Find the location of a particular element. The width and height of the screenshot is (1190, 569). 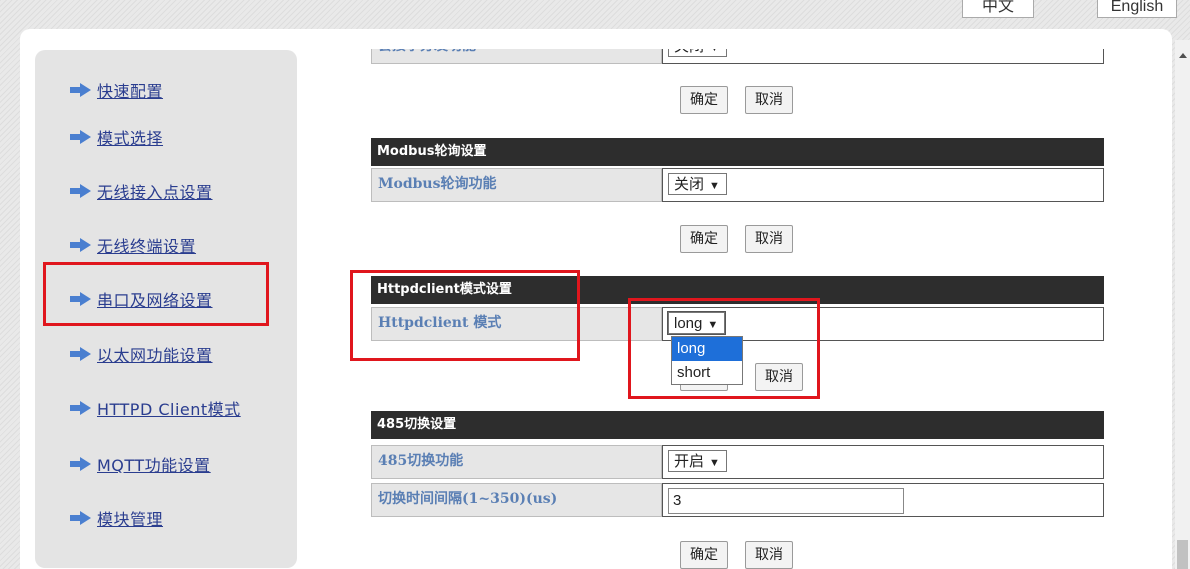

modbus-select: 关闭 ▼ is located at coordinates (697, 184).